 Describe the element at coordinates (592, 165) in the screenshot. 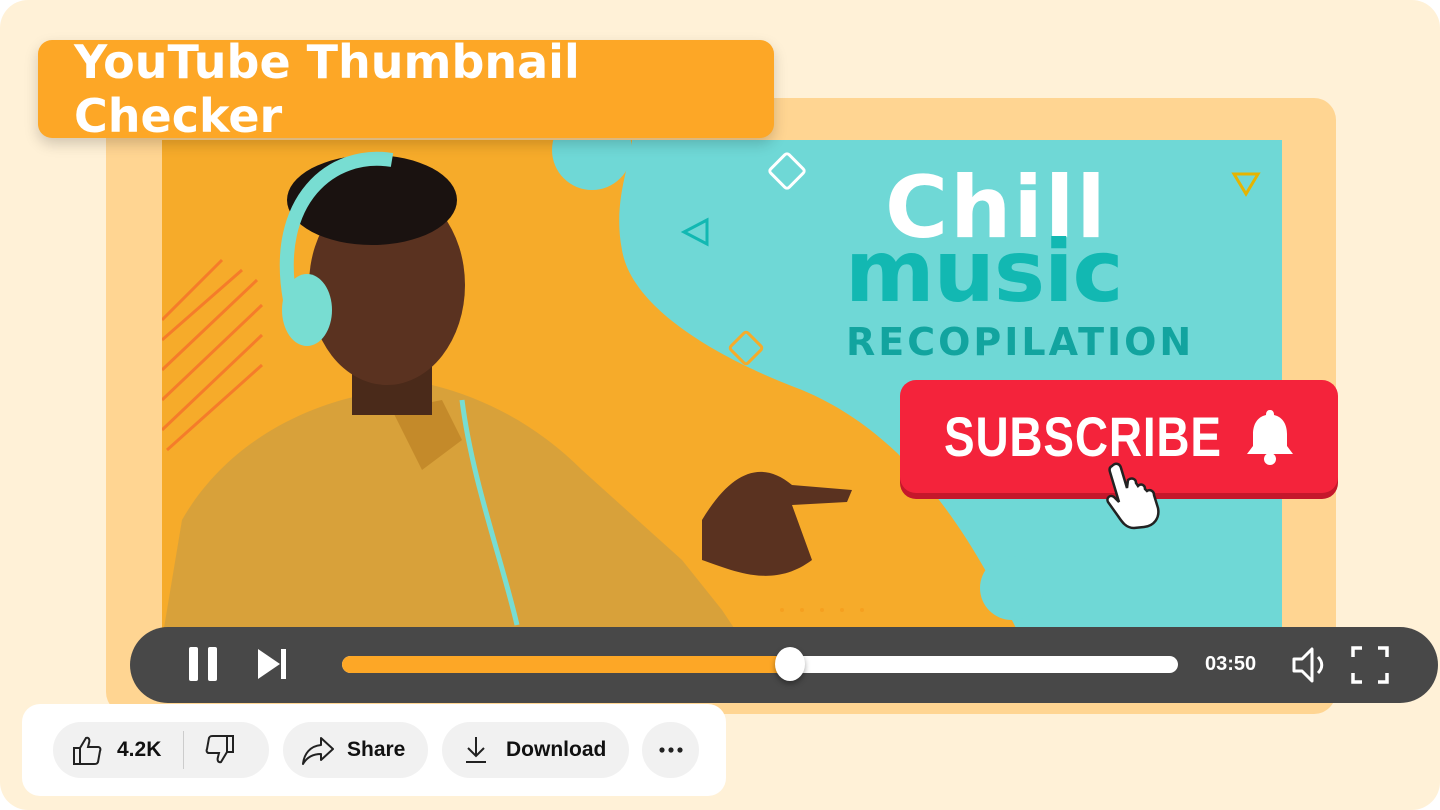

I see `teal-dot` at that location.